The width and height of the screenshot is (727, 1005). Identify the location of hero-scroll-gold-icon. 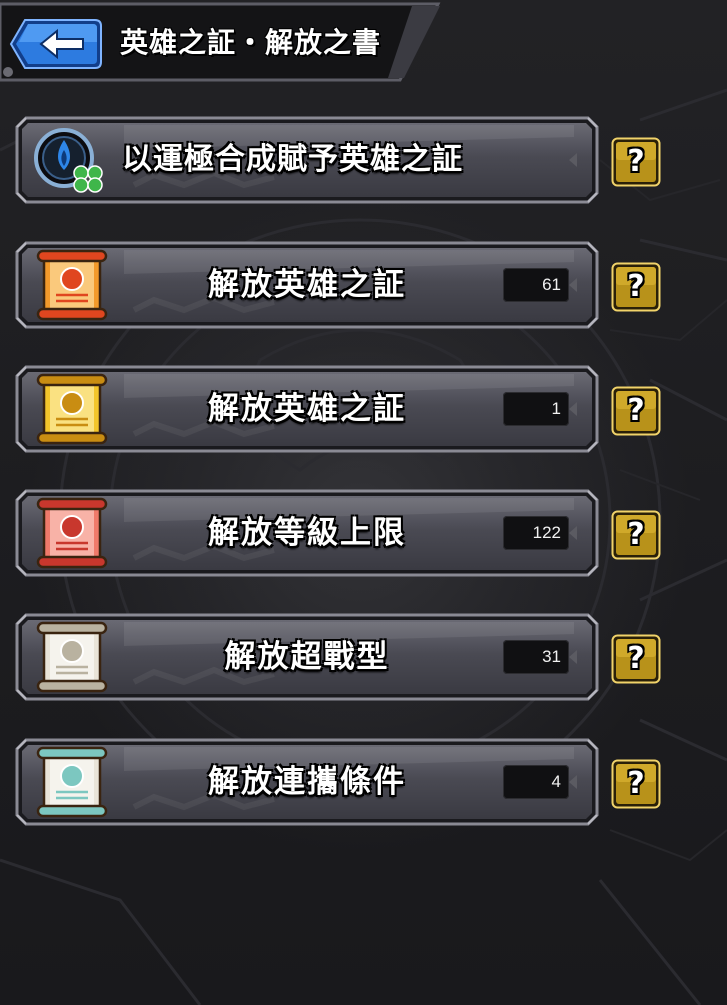
(73, 409).